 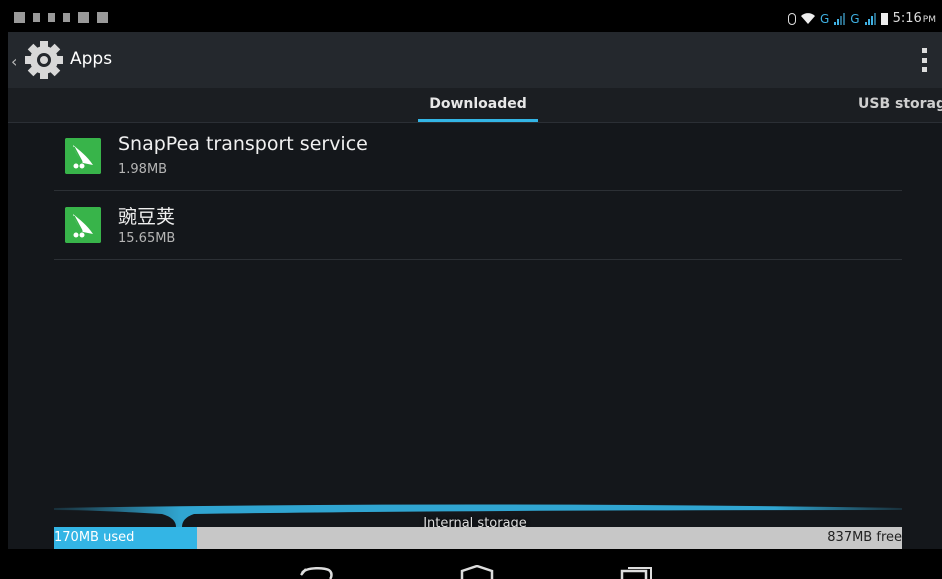 I want to click on wifi-icon, so click(x=807, y=18).